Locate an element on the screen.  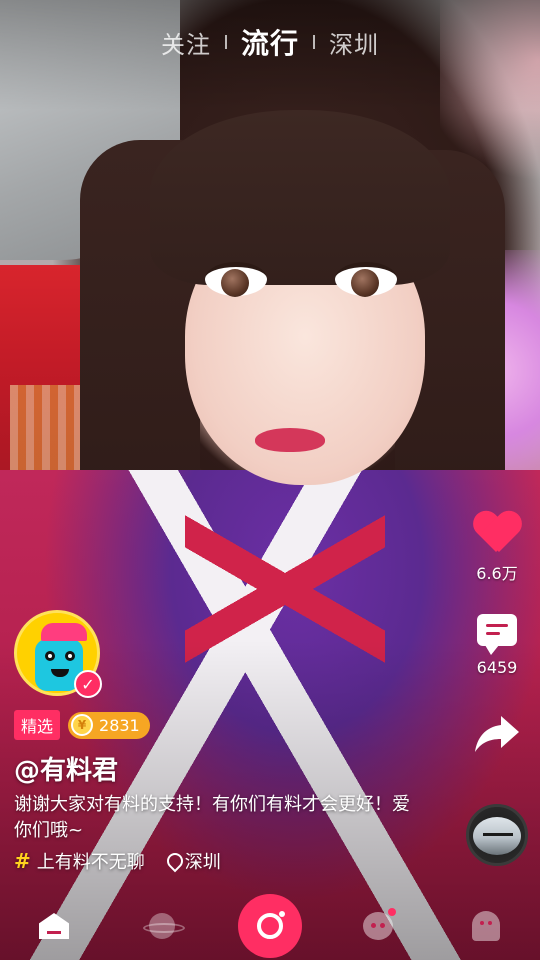
profile-ghost-icon is located at coordinates (486, 926).